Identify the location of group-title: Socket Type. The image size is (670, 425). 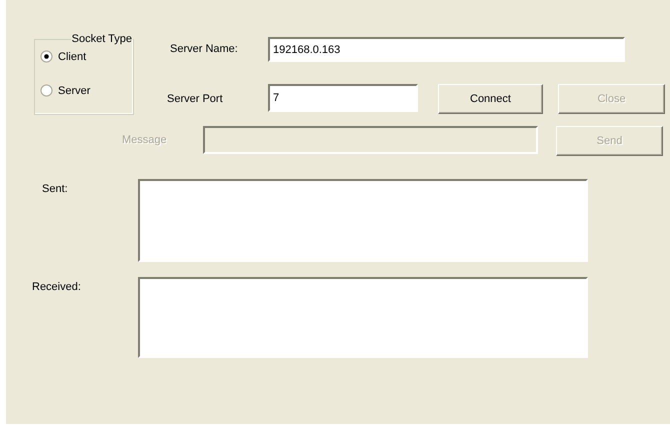
(101, 39).